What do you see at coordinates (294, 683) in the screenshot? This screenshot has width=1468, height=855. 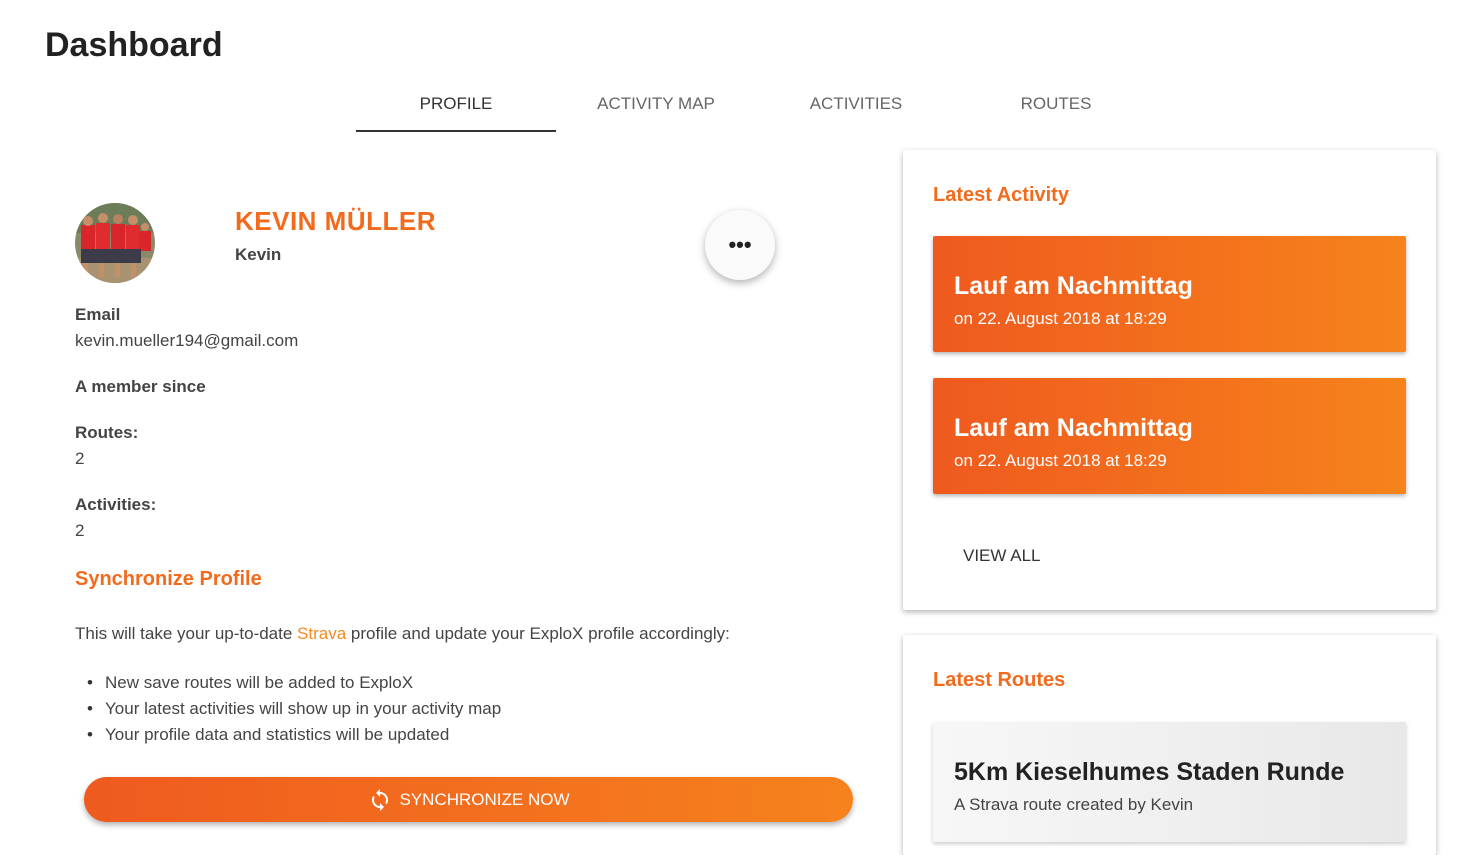 I see `list-item: New save routes will be added to ExploX` at bounding box center [294, 683].